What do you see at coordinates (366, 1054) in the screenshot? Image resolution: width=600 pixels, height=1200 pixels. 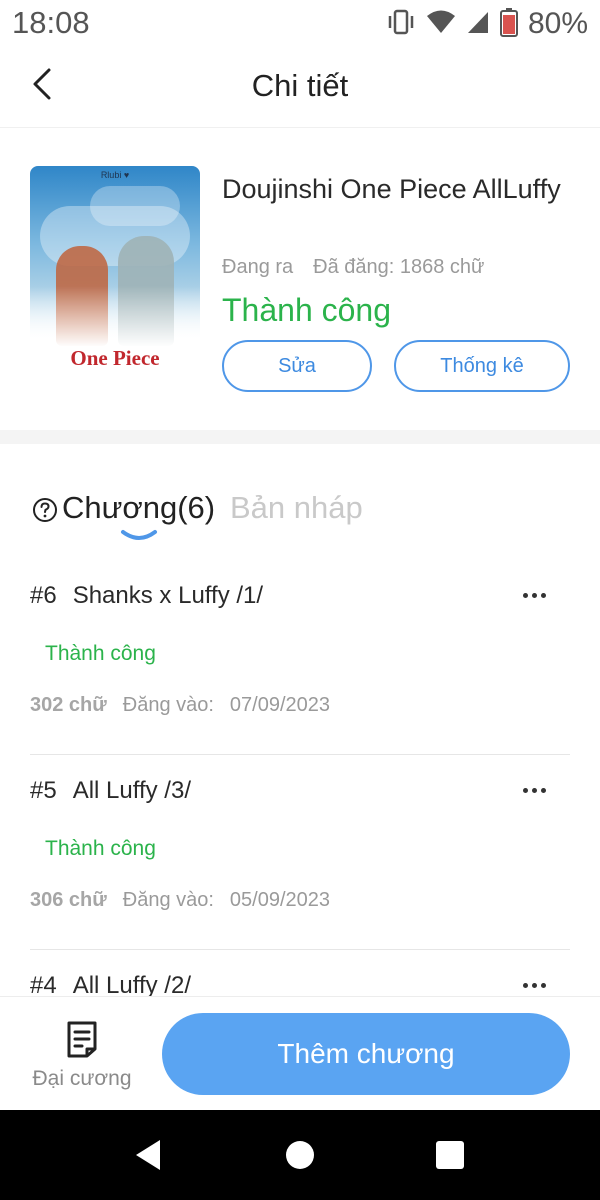 I see `add-chapter-button: Thêm chương` at bounding box center [366, 1054].